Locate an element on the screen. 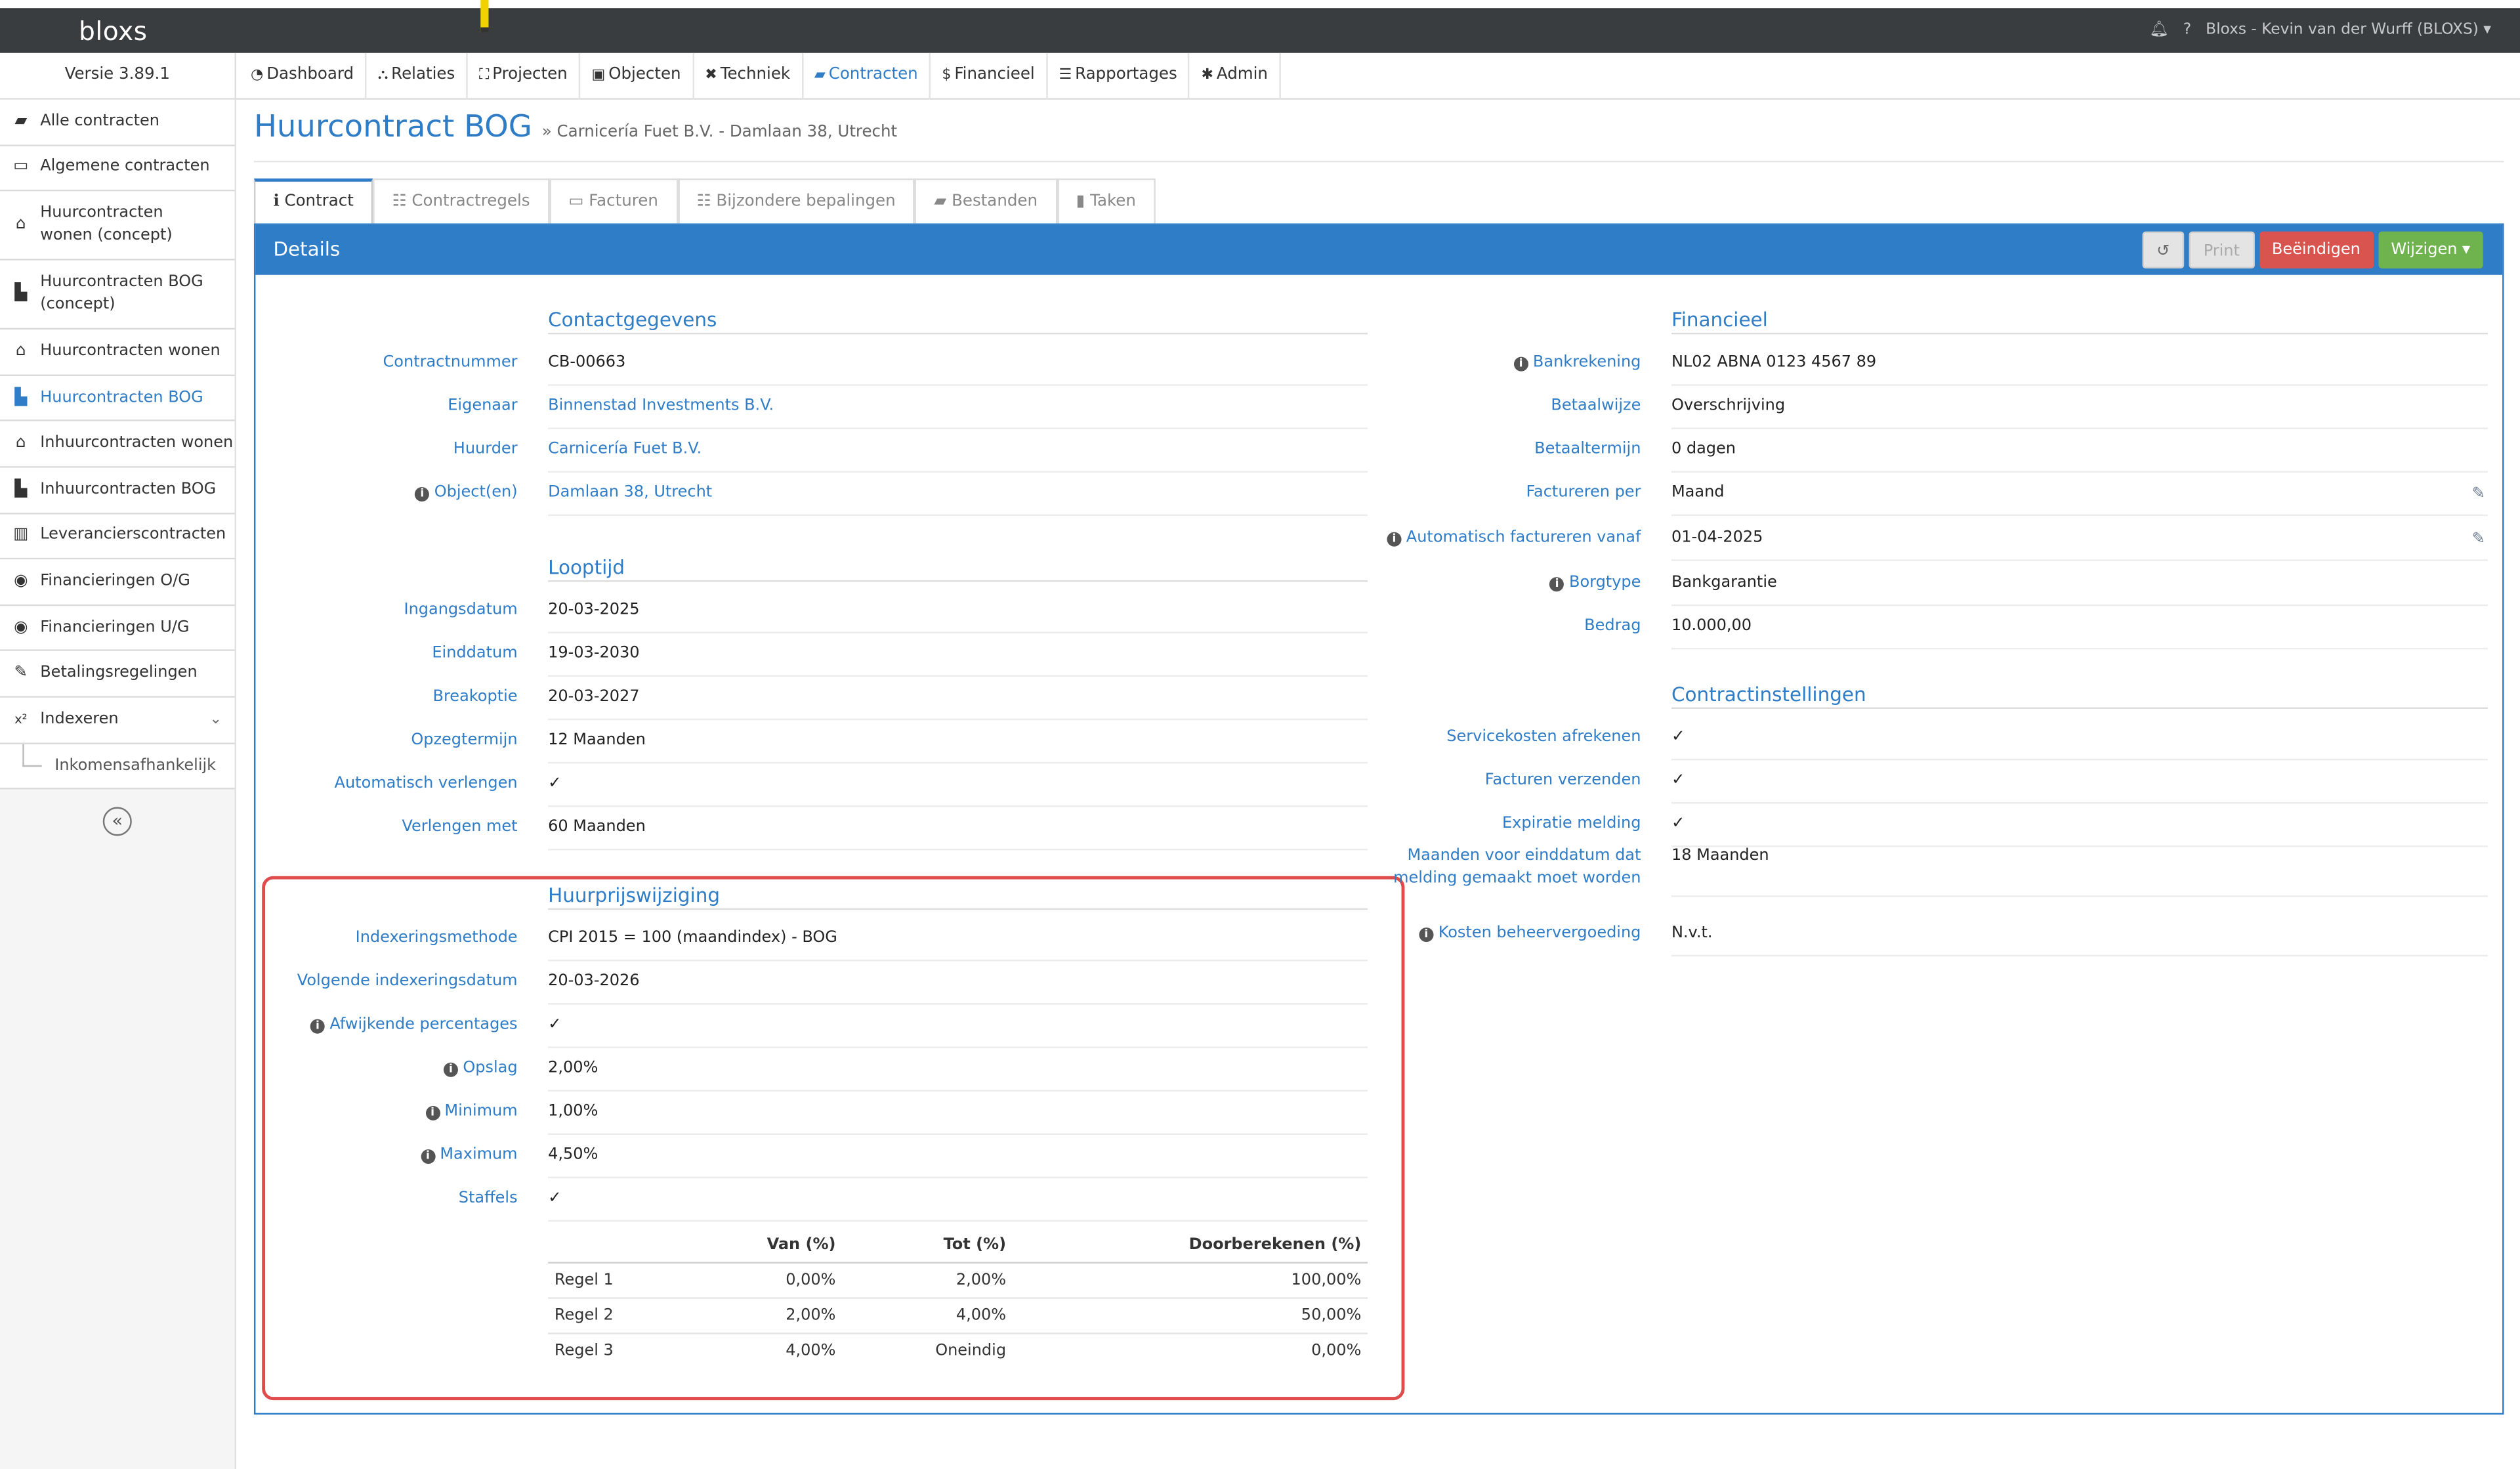  field-value: Maand is located at coordinates (1698, 493).